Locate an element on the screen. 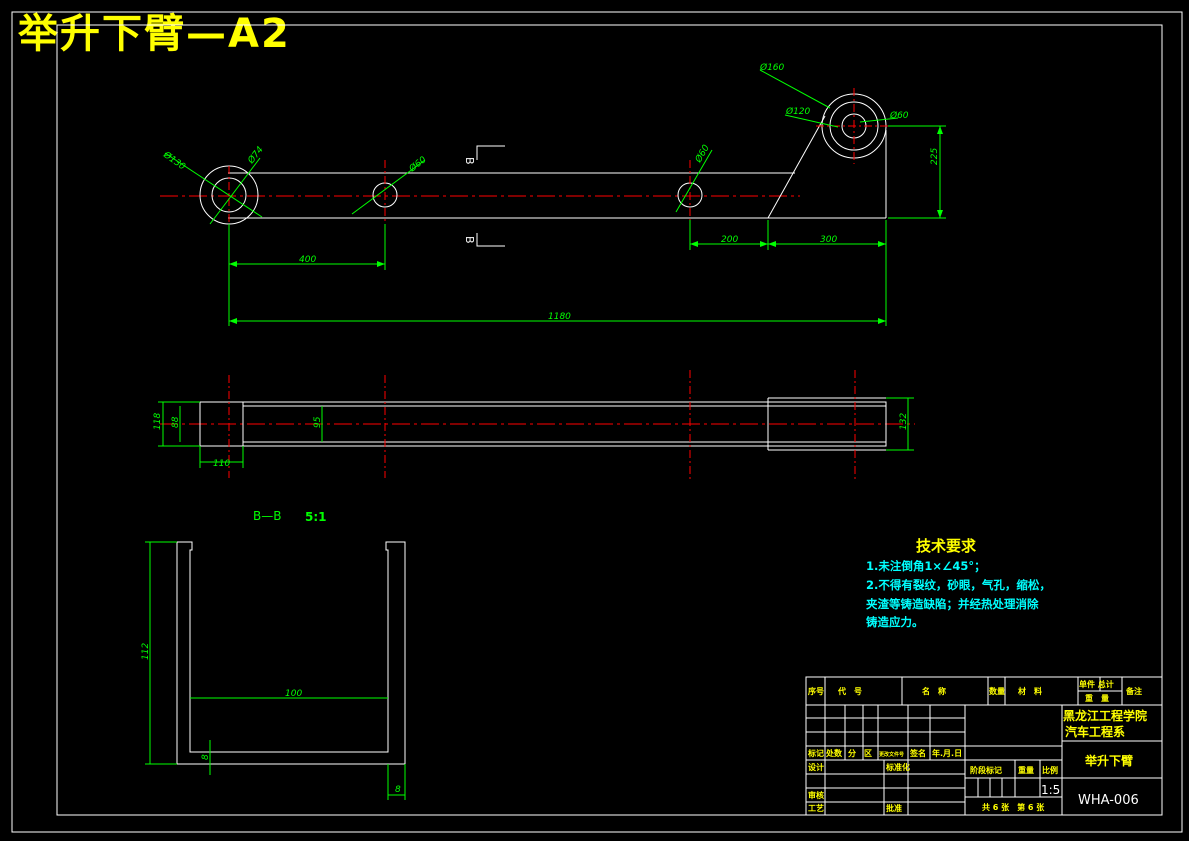 Image resolution: width=1189 pixels, height=841 pixels. dim-100: 100 is located at coordinates (293, 694).